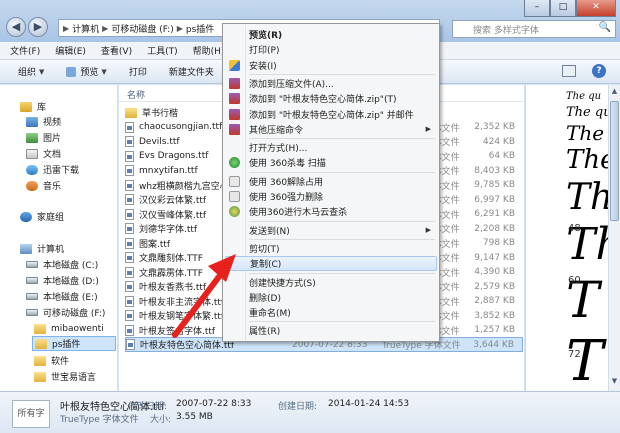 The width and height of the screenshot is (620, 433). What do you see at coordinates (331, 282) in the screenshot?
I see `context-menu-item: 创建快捷方式(S)` at bounding box center [331, 282].